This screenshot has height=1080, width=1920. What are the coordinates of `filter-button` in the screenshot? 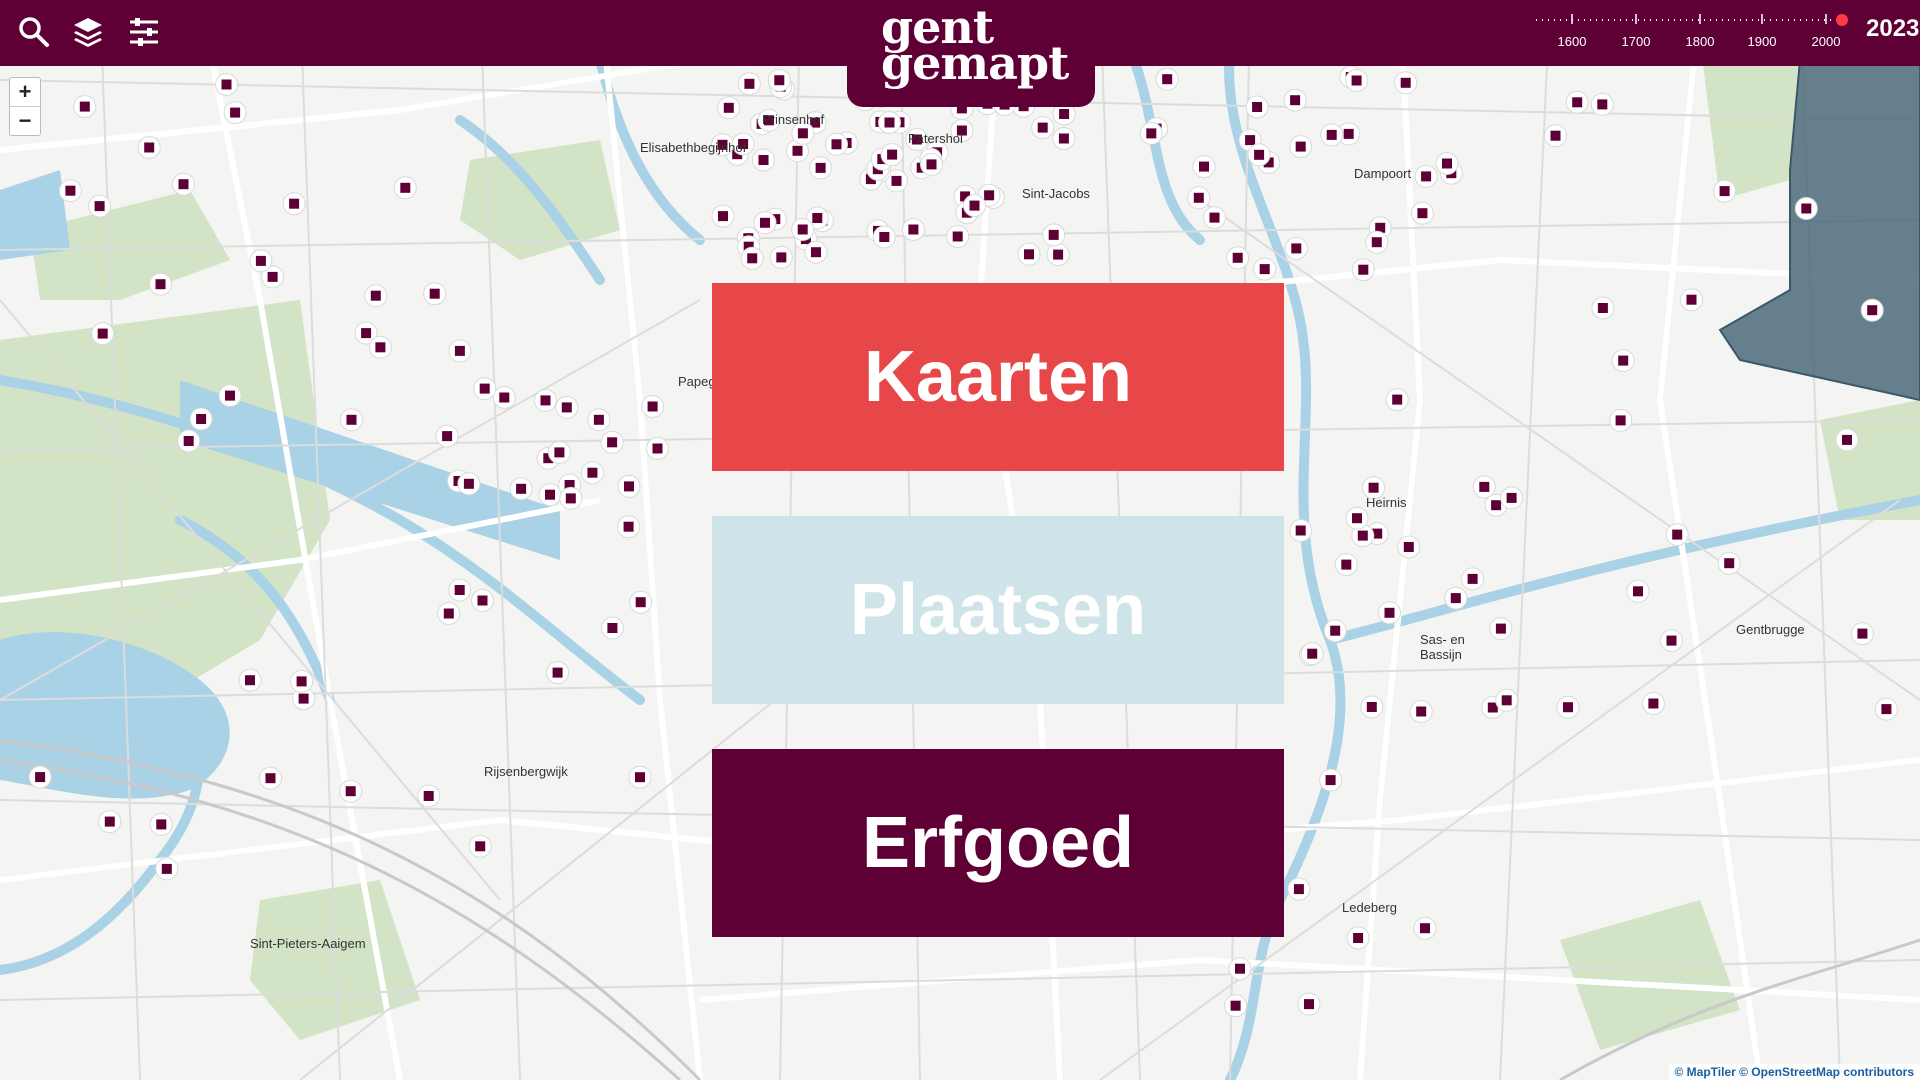 It's located at (144, 32).